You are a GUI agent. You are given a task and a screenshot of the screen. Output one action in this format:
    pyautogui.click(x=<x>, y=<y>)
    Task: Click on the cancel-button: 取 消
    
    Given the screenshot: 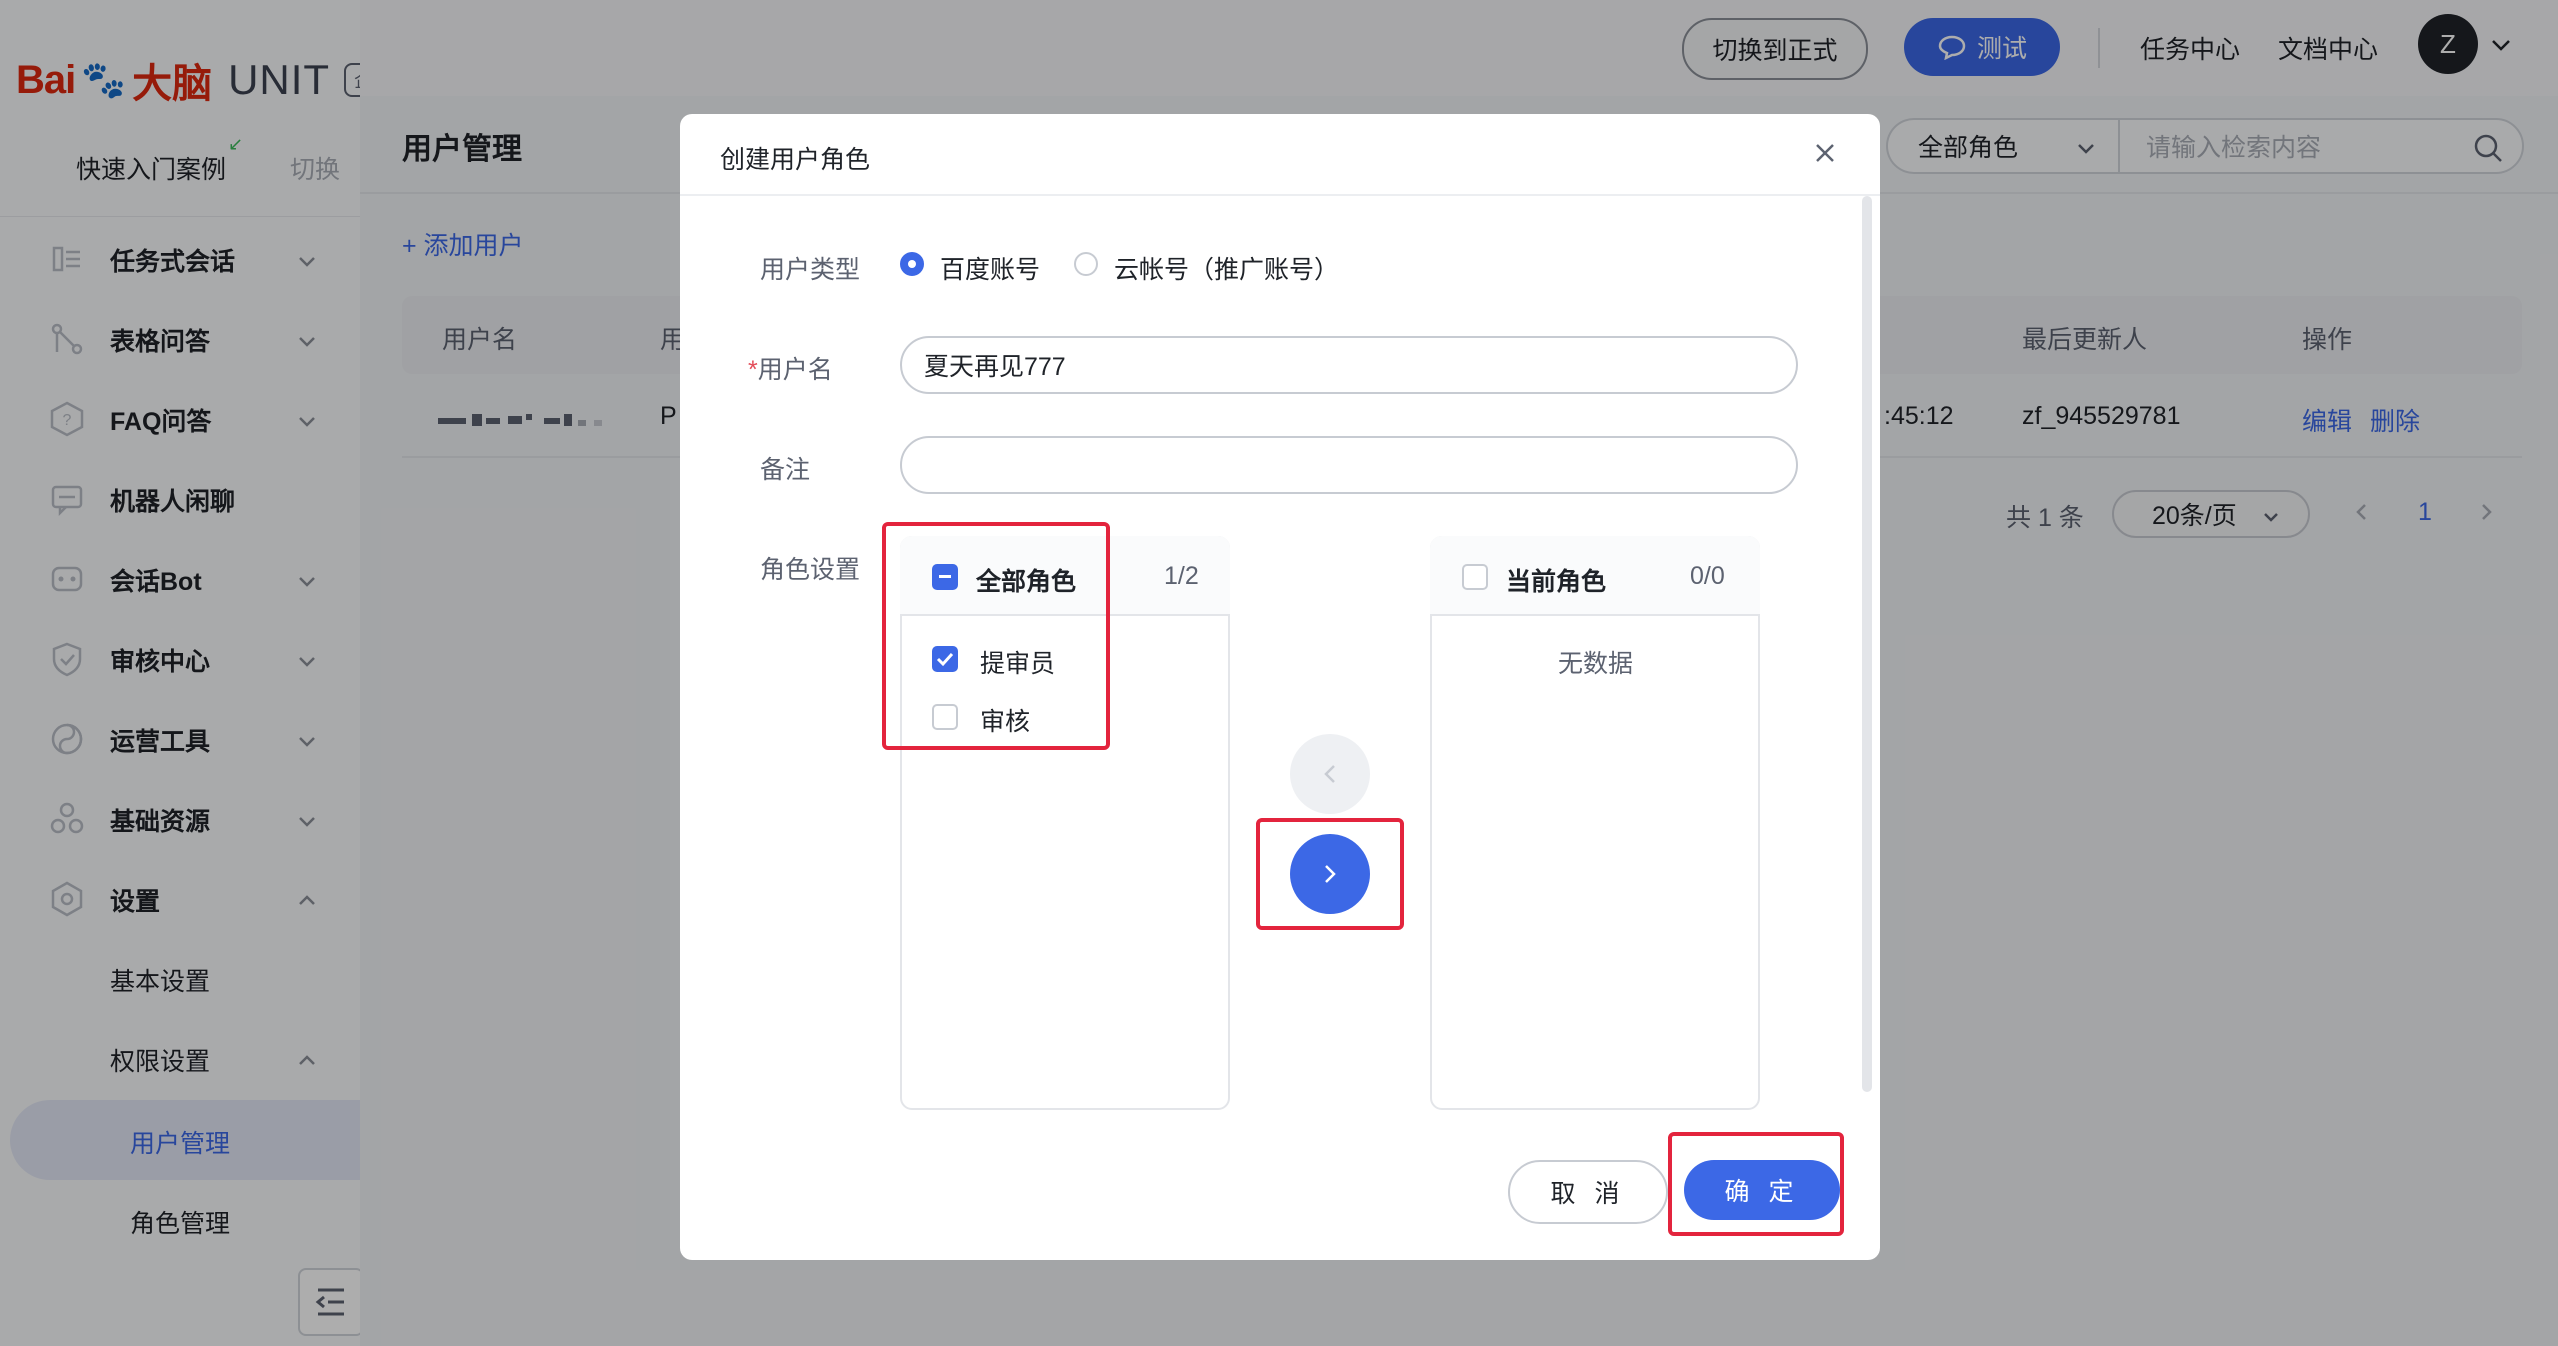 What is the action you would take?
    pyautogui.click(x=1588, y=1192)
    